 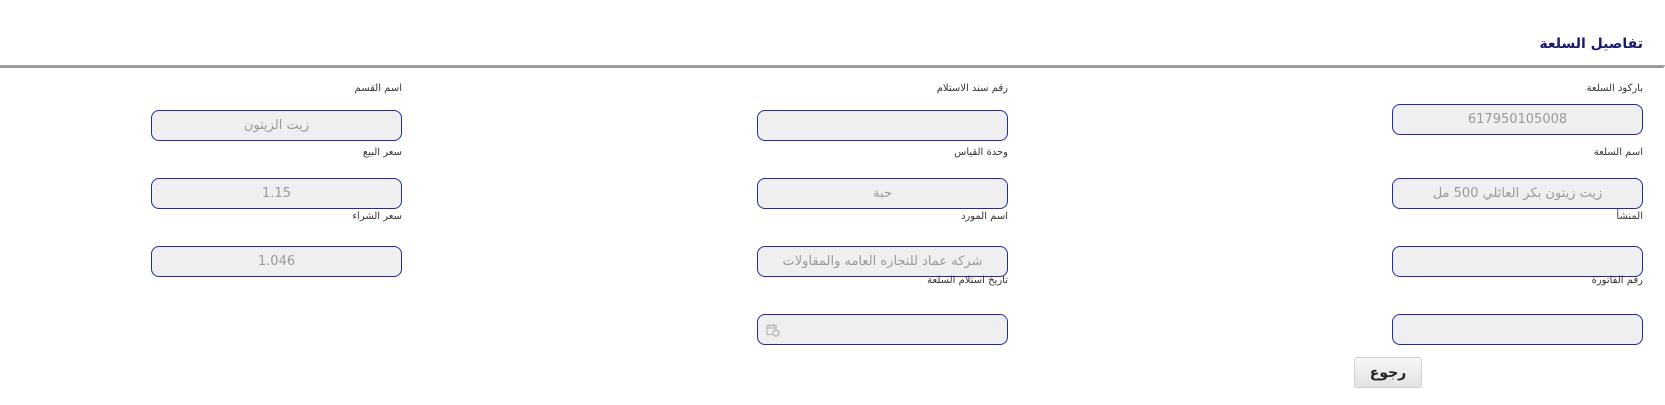 What do you see at coordinates (276, 193) in the screenshot?
I see `sale-price-field: 1.15` at bounding box center [276, 193].